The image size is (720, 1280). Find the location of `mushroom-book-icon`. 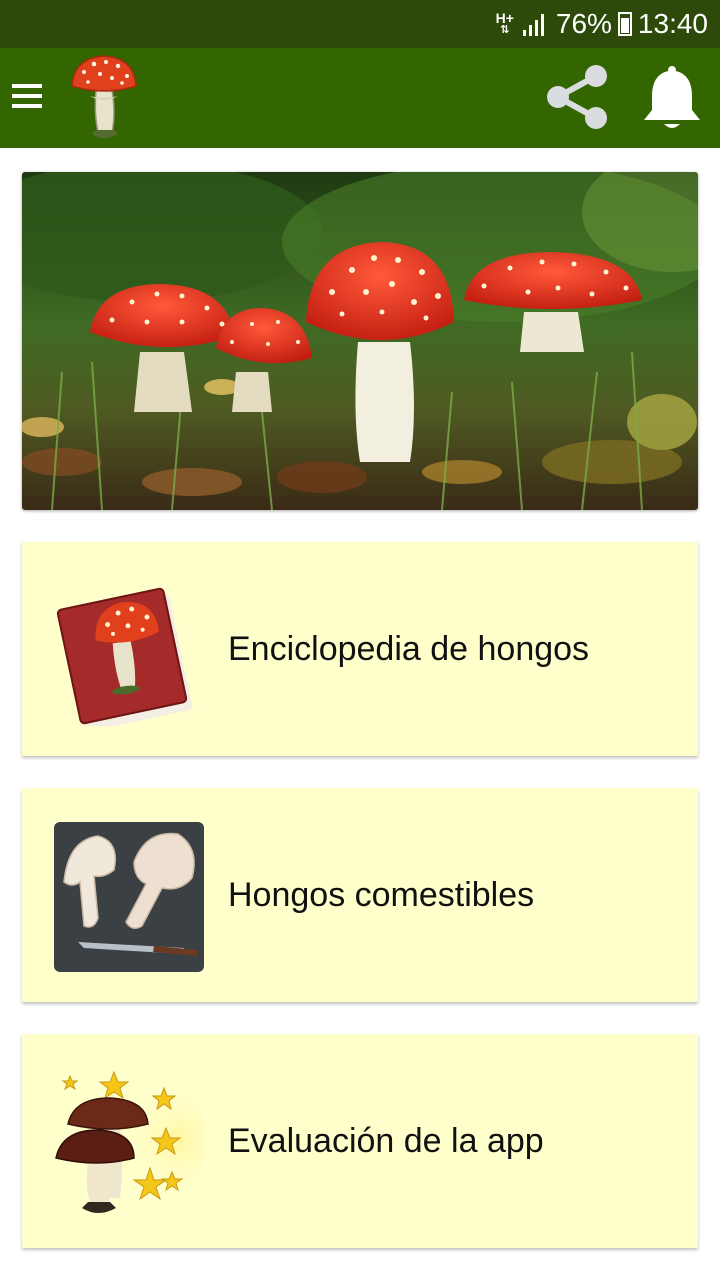

mushroom-book-icon is located at coordinates (124, 656).